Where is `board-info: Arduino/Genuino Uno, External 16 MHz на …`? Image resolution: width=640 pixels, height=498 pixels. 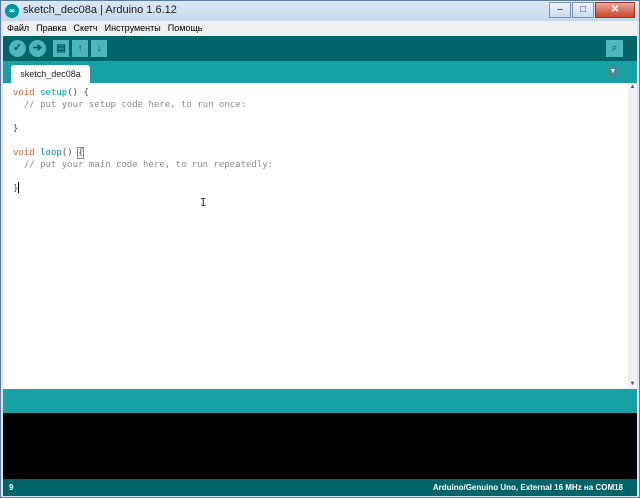 board-info: Arduino/Genuino Uno, External 16 MHz на … is located at coordinates (527, 487).